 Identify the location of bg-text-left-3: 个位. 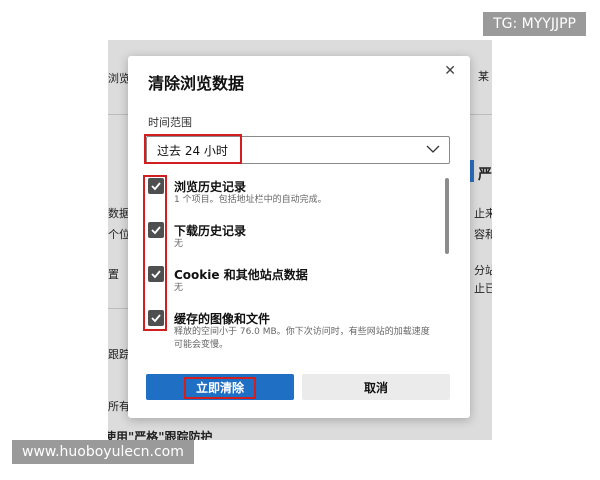
(119, 234).